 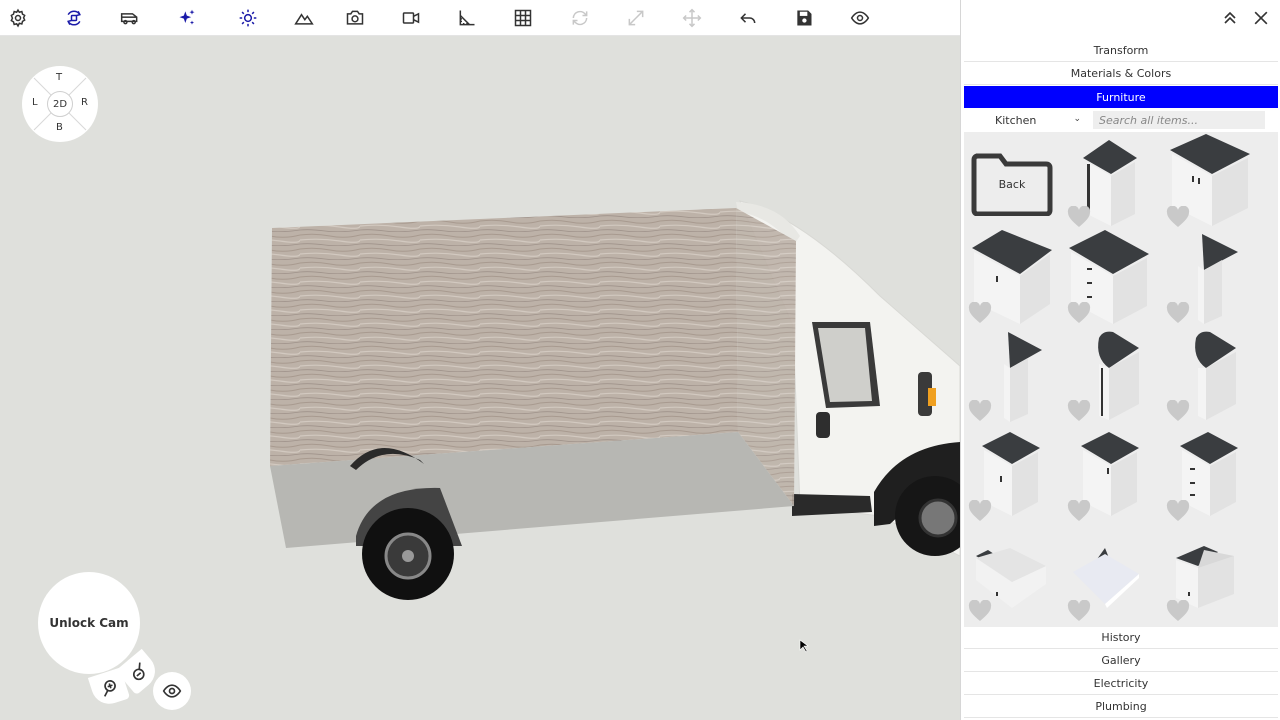 I want to click on panel-header, so click(x=1120, y=18).